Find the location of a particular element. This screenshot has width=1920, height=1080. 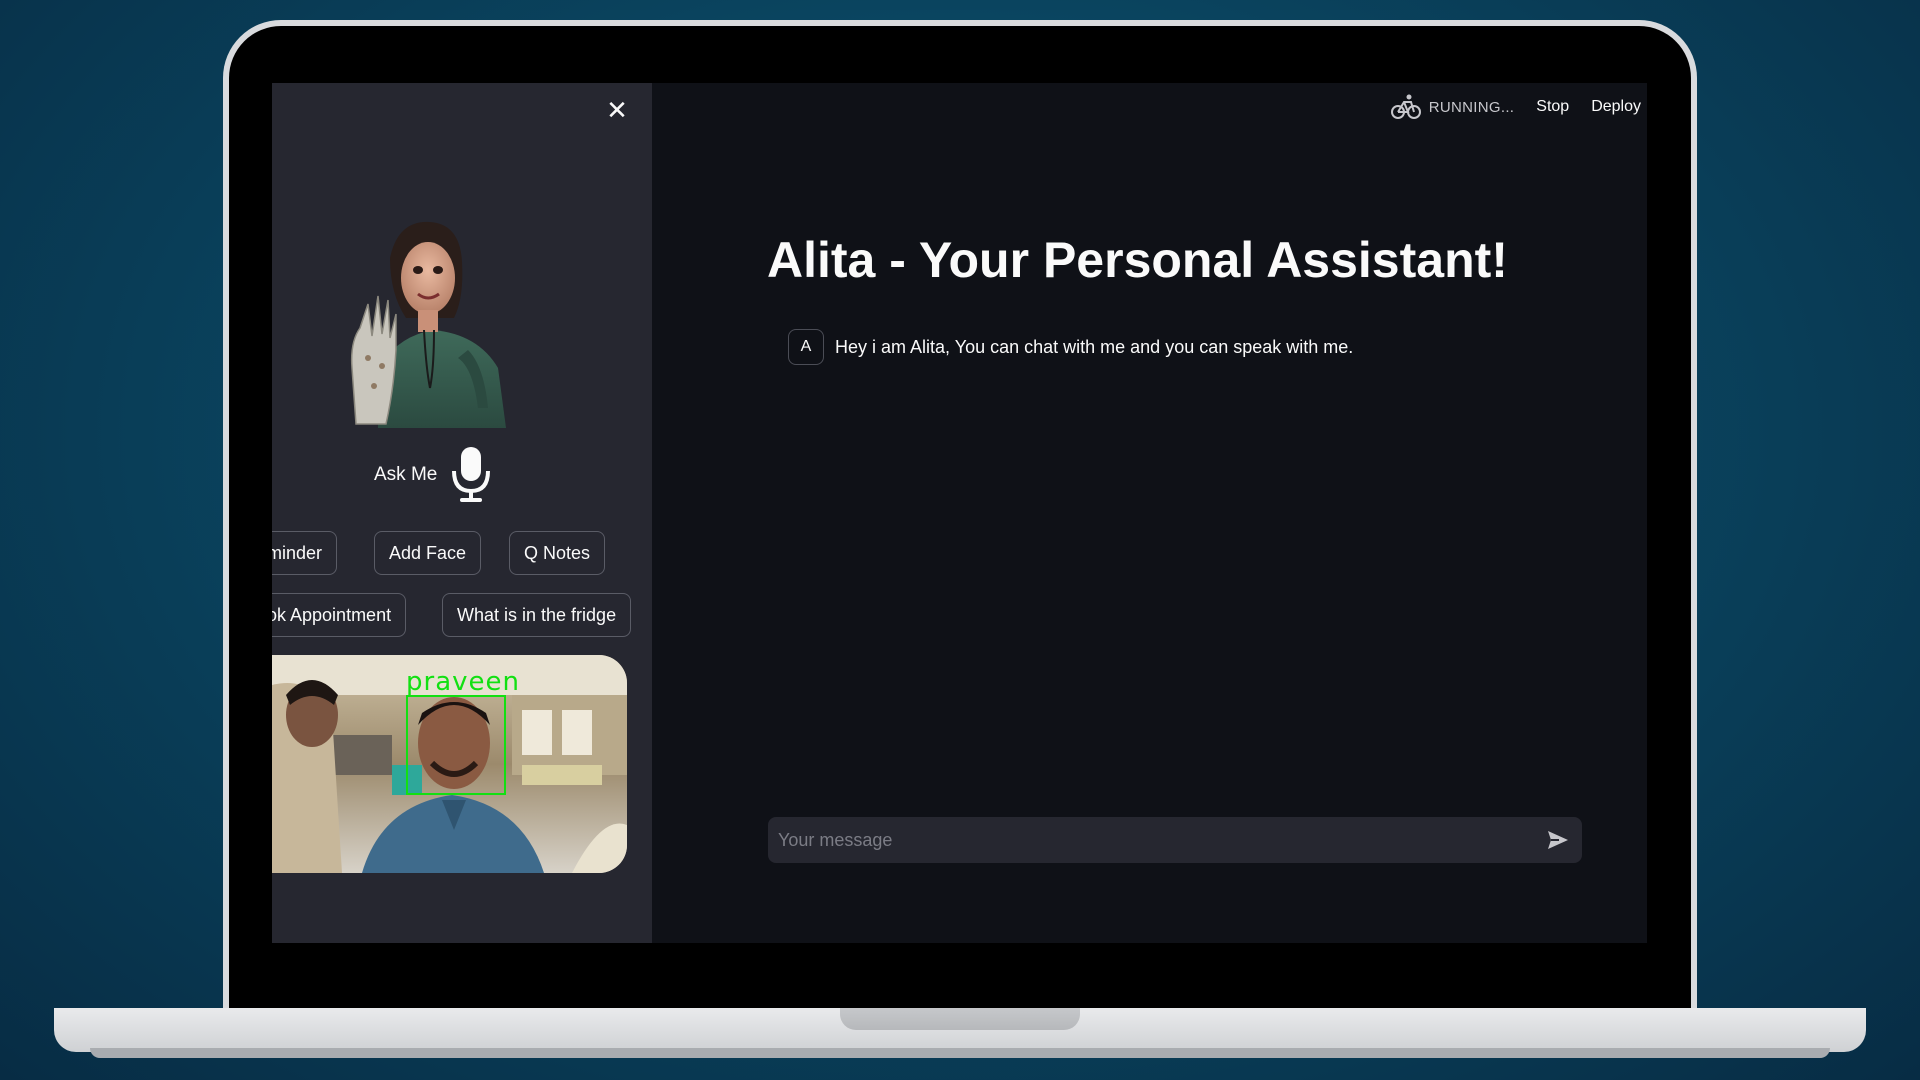

stop-button: Stop is located at coordinates (1552, 107).